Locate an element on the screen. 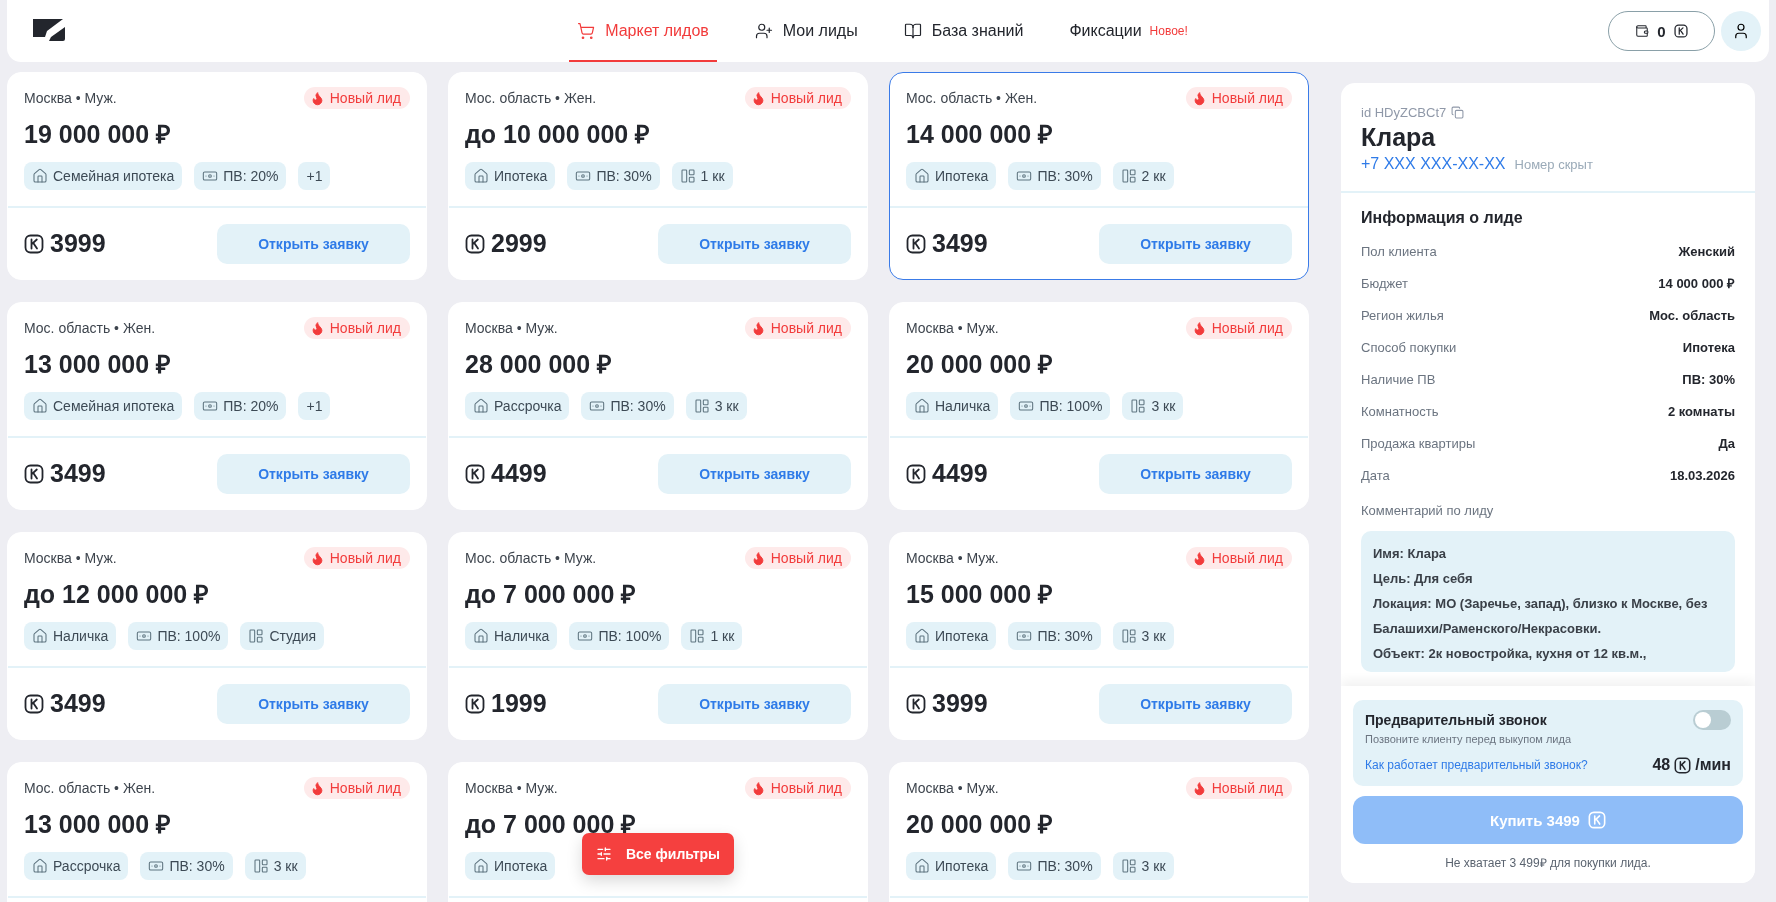 This screenshot has height=902, width=1776. all-filters-button: Все фильтры is located at coordinates (658, 854).